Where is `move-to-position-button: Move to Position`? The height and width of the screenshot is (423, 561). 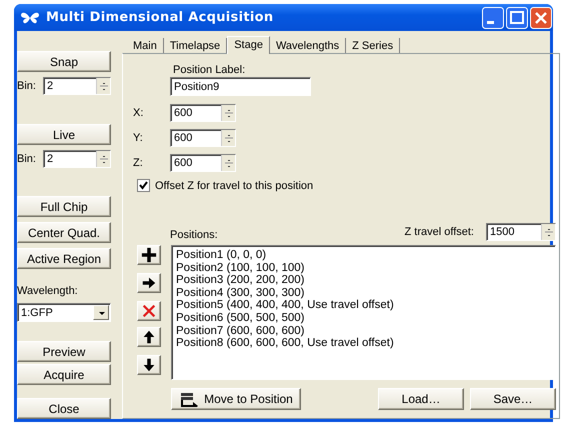 move-to-position-button: Move to Position is located at coordinates (236, 399).